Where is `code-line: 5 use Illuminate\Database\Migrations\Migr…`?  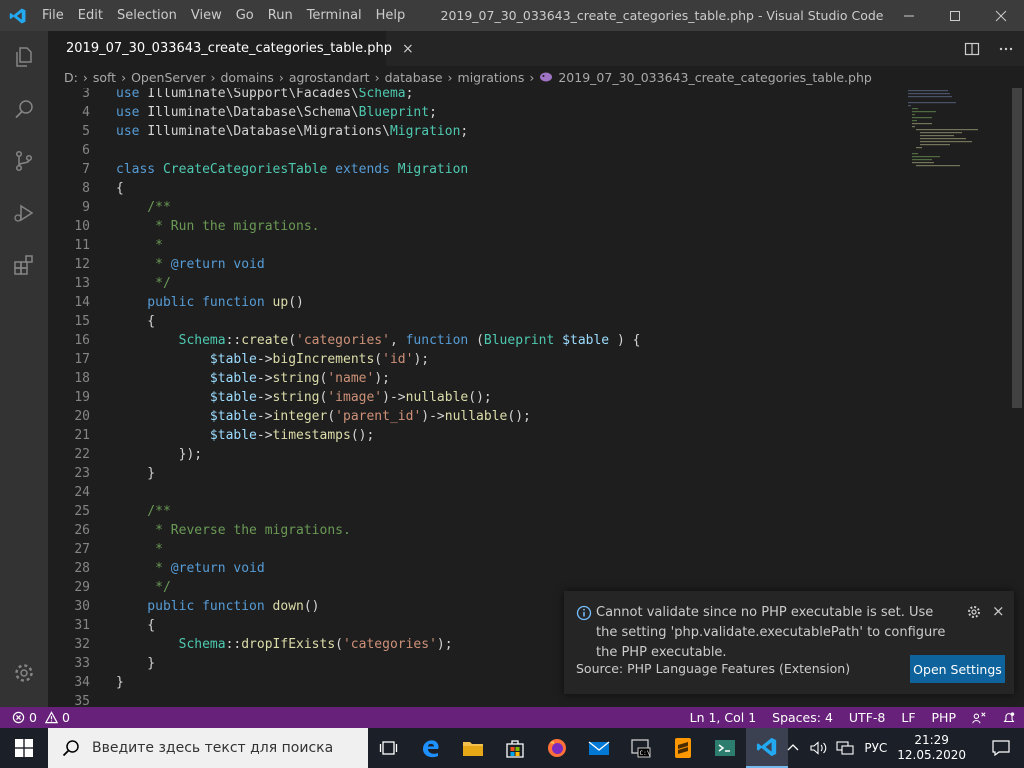 code-line: 5 use Illuminate\Database\Migrations\Migr… is located at coordinates (344, 131).